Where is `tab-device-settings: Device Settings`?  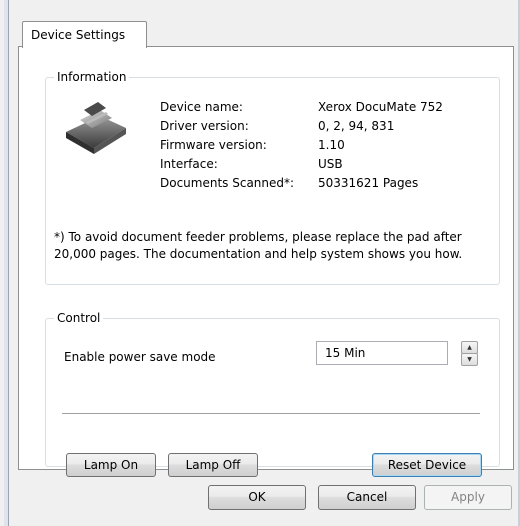 tab-device-settings: Device Settings is located at coordinates (84, 34).